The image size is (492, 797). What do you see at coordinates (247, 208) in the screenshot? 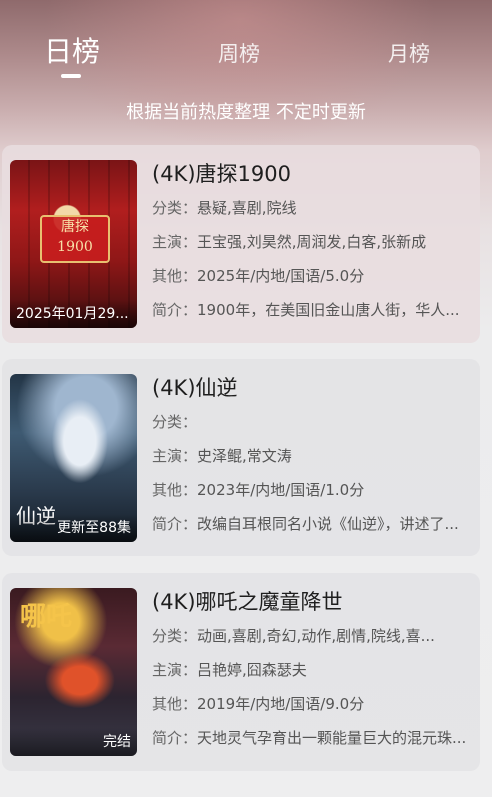
I see `category-value: 悬疑,喜剧,院线` at bounding box center [247, 208].